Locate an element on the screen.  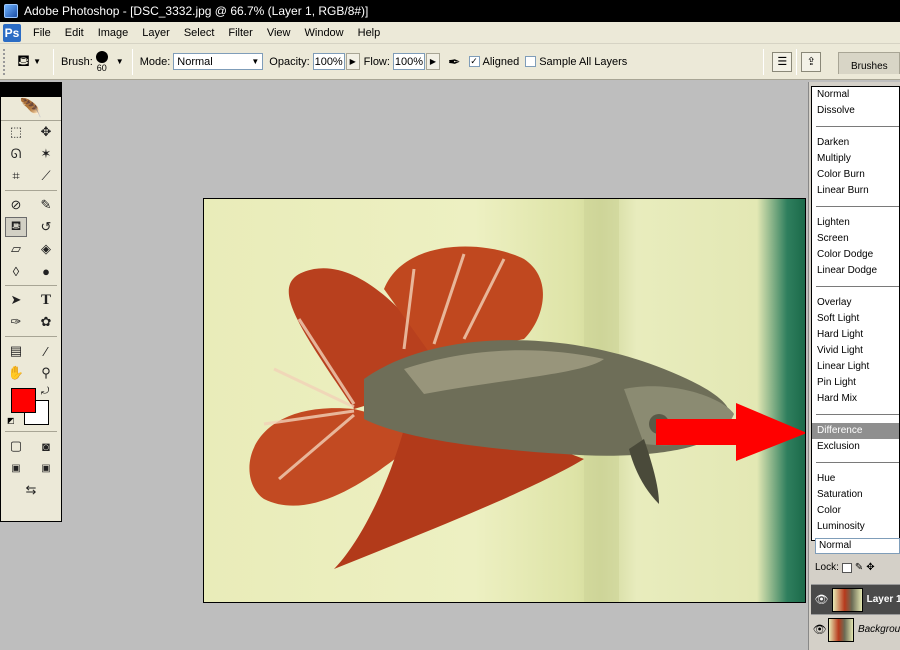
menu-layer: Layer is located at coordinates (156, 33).